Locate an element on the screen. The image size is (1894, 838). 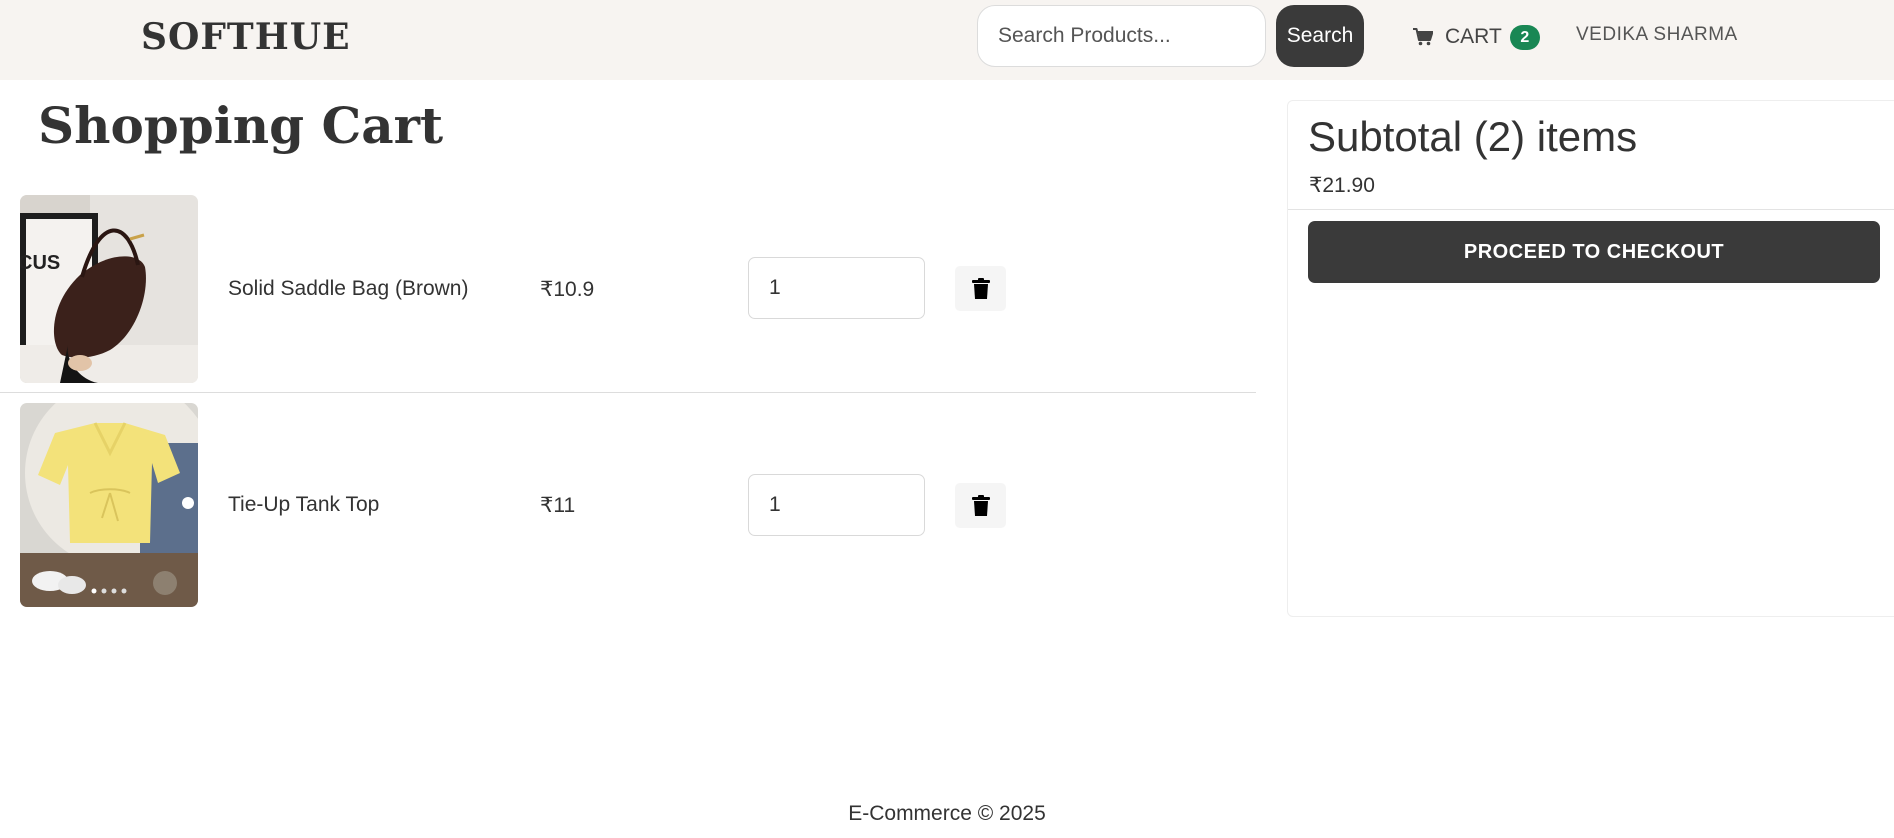
search-button: Search is located at coordinates (1320, 36).